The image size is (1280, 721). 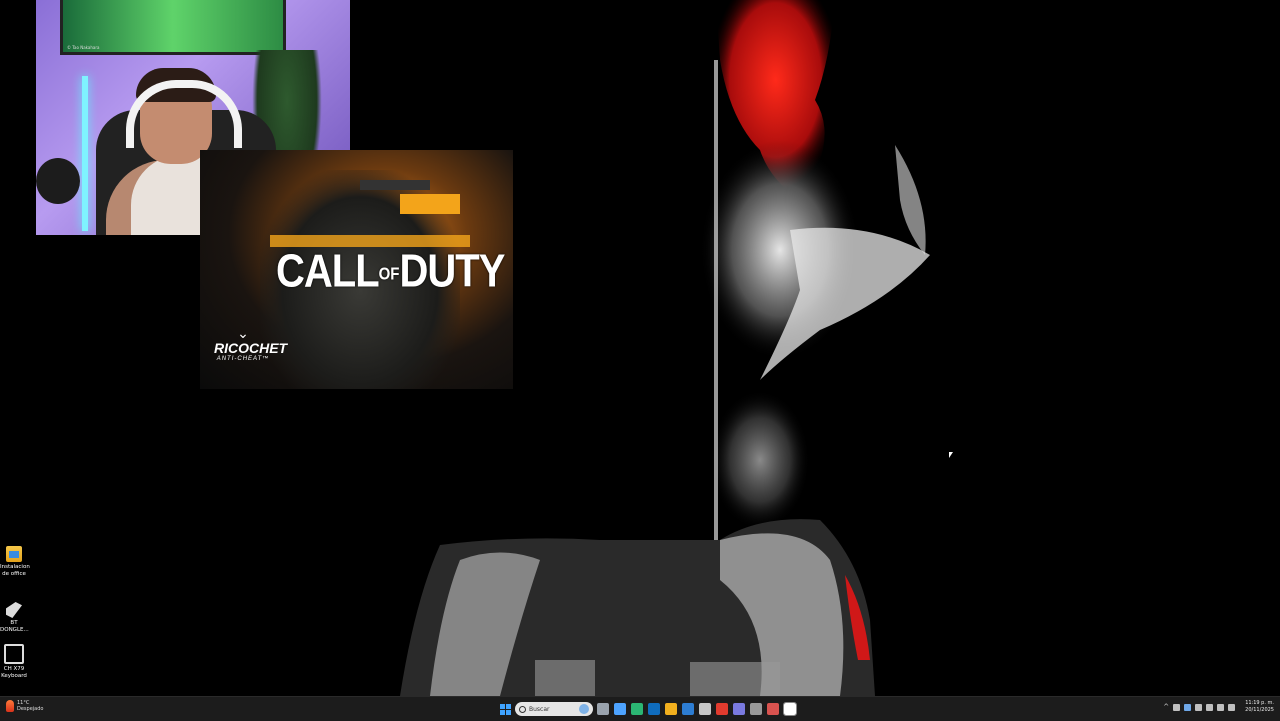 I want to click on clock-time: 11:19 p. m., so click(x=1259, y=703).